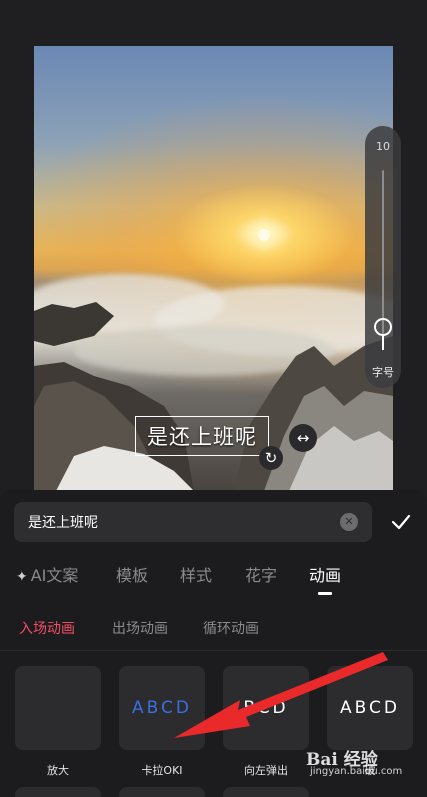 Image resolution: width=427 pixels, height=797 pixels. I want to click on tab-animation: 动画, so click(325, 574).